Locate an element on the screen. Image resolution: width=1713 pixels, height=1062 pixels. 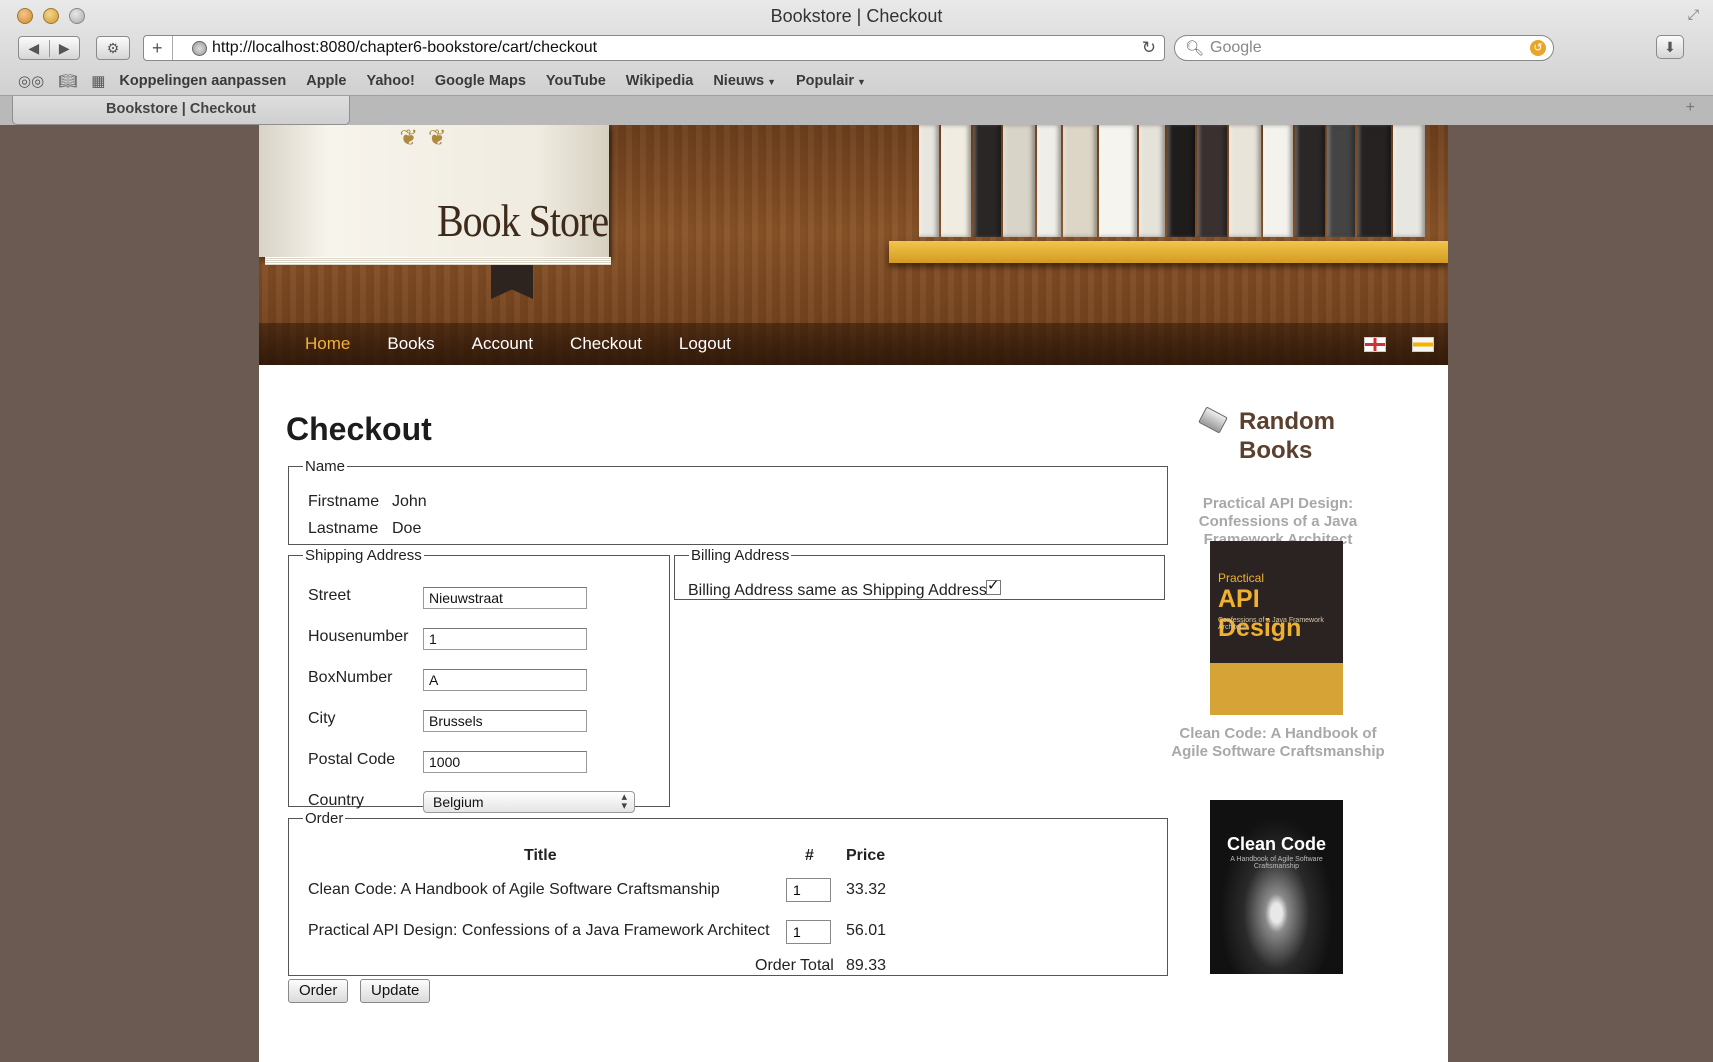
housenumber-label: Housenumber is located at coordinates (358, 636).